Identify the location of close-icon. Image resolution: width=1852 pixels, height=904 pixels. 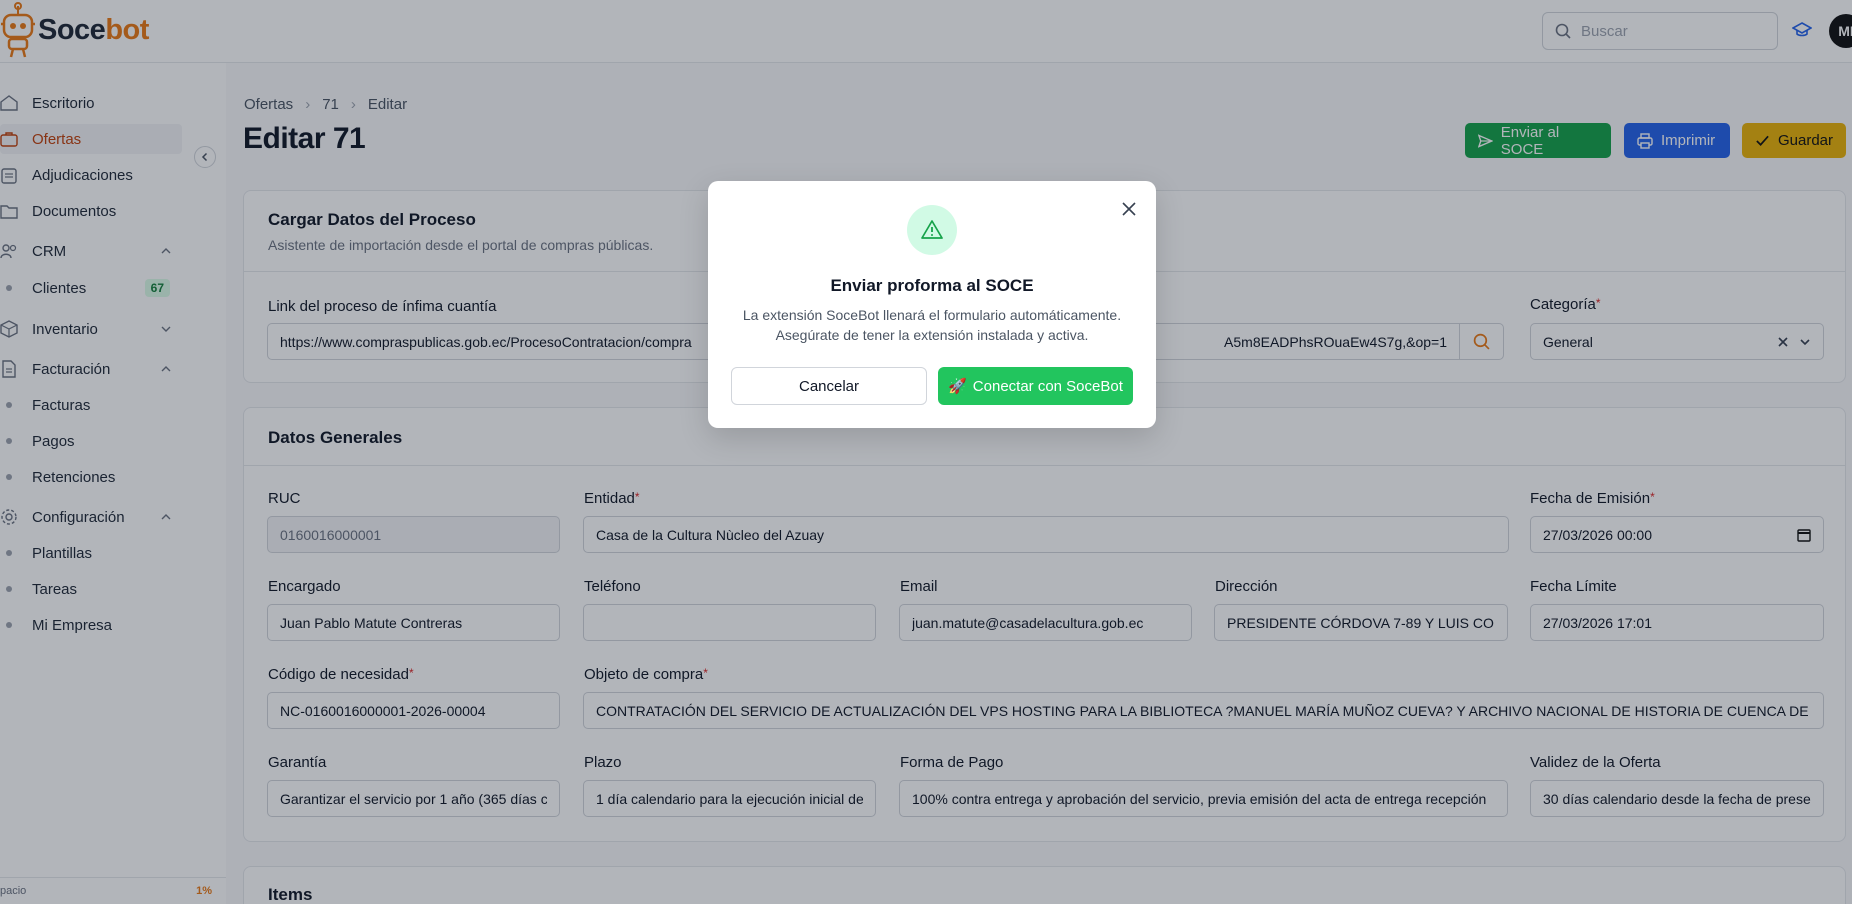
(1129, 209).